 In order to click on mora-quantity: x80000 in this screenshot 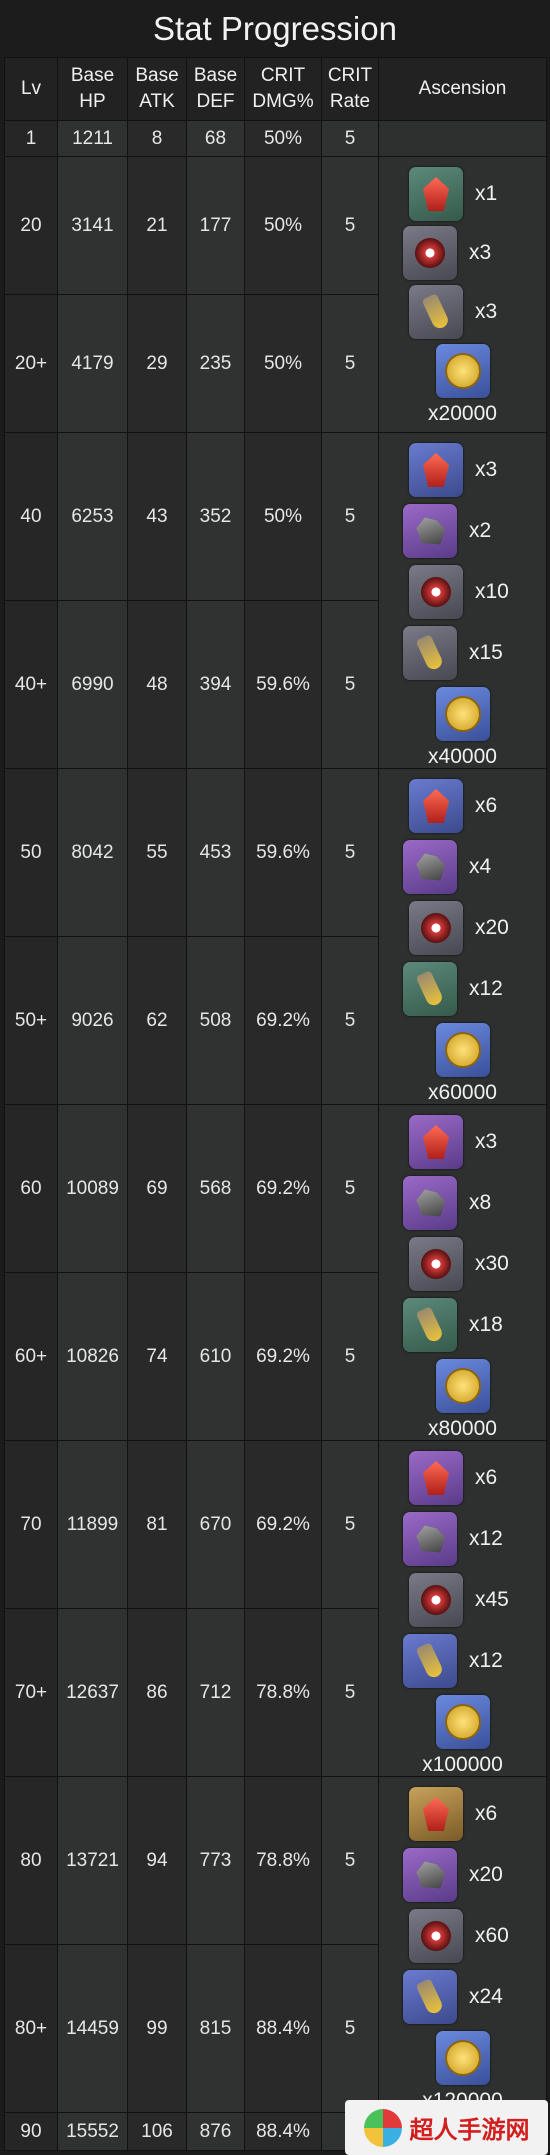, I will do `click(462, 1428)`.